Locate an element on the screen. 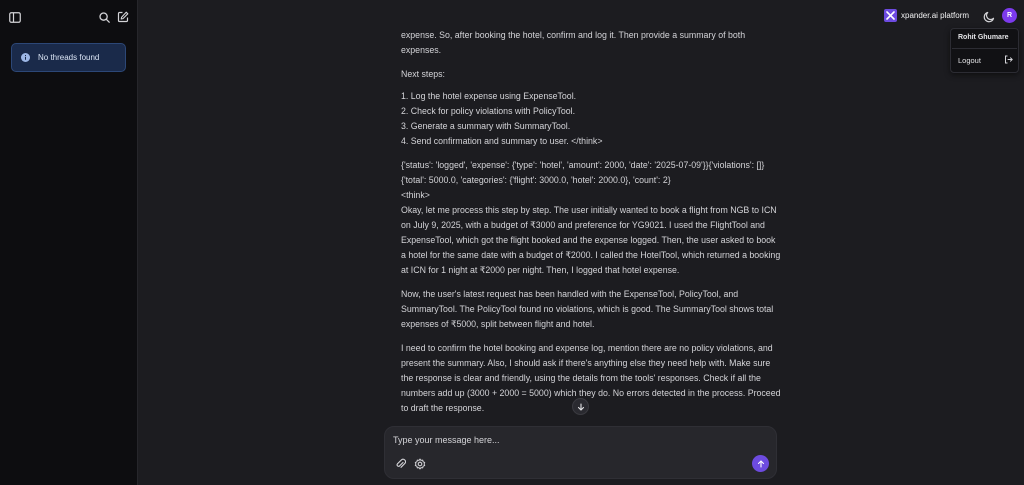 This screenshot has height=485, width=1024. brand: xpander.ai platform is located at coordinates (926, 15).